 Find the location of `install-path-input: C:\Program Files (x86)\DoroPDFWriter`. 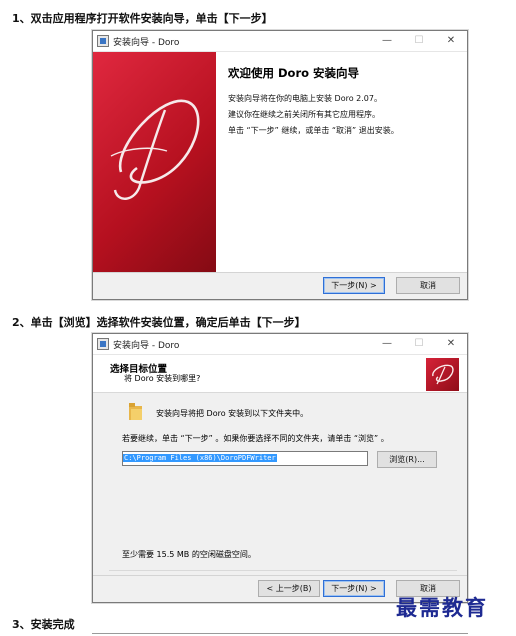

install-path-input: C:\Program Files (x86)\DoroPDFWriter is located at coordinates (245, 458).